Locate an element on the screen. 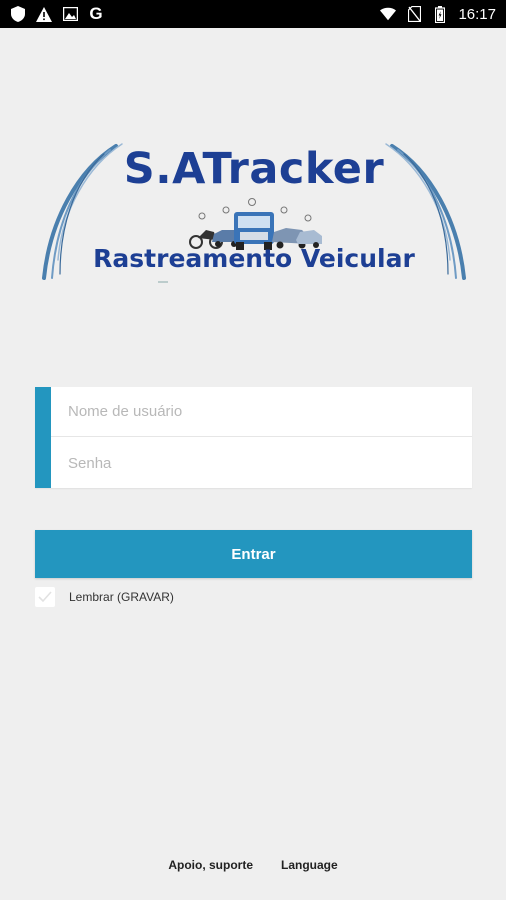 Image resolution: width=506 pixels, height=900 pixels. password-field is located at coordinates (261, 463).